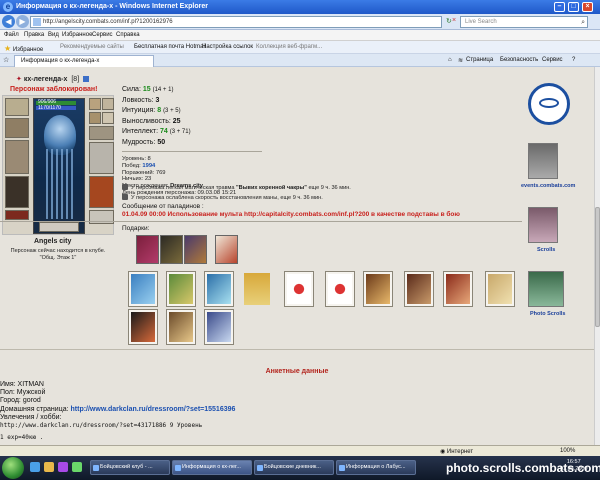 This screenshot has width=600, height=480. I want to click on fav-hotmail: Бесплатная почта Hotmail, so click(170, 47).